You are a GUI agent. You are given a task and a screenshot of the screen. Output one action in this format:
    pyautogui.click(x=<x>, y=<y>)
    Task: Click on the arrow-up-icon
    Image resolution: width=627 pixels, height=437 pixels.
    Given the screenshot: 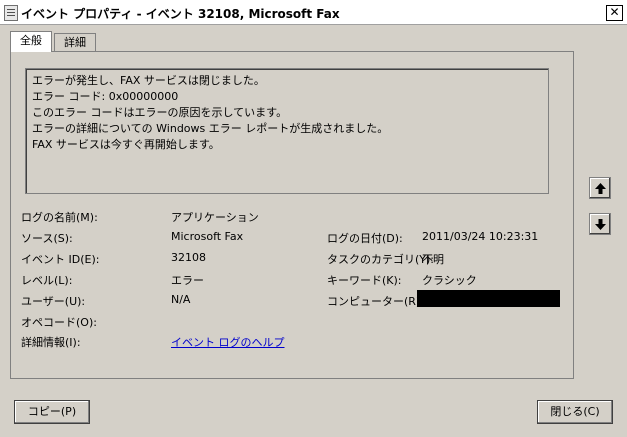 What is the action you would take?
    pyautogui.click(x=600, y=188)
    